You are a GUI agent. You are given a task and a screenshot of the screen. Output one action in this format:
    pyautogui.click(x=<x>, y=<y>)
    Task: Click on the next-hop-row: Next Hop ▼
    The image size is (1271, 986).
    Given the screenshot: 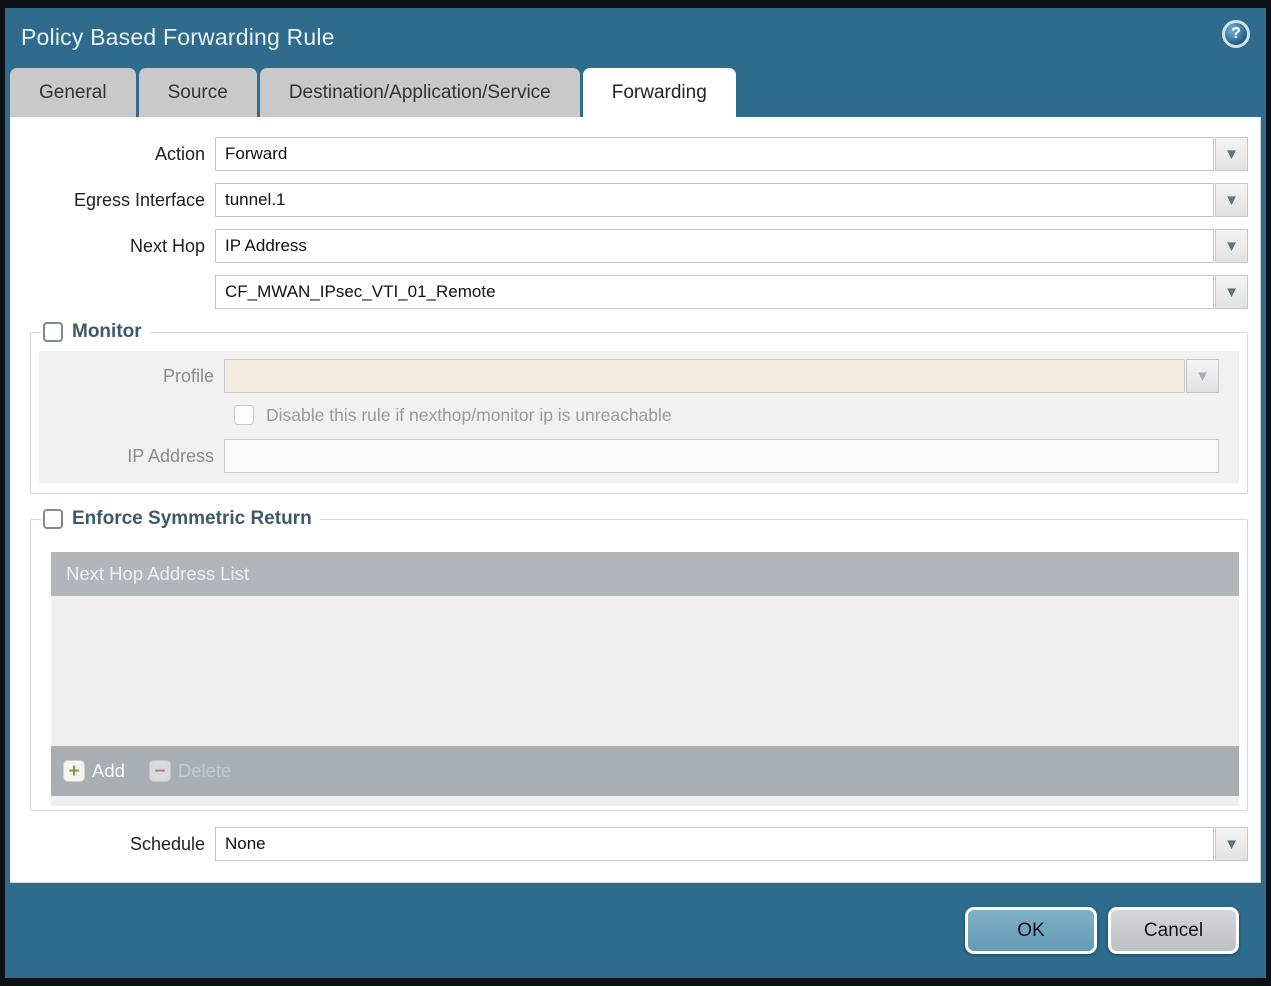 What is the action you would take?
    pyautogui.click(x=629, y=246)
    